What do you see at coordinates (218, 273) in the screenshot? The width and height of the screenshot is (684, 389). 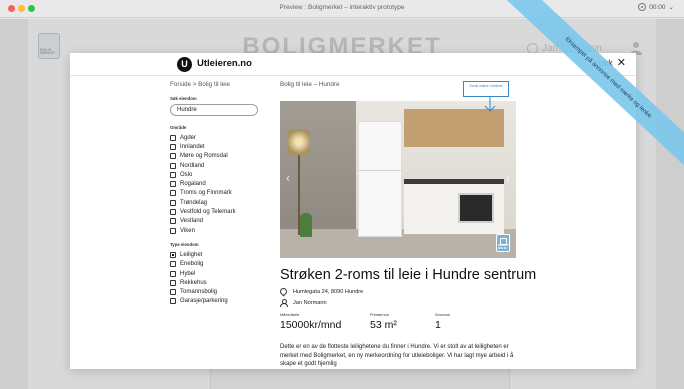 I see `type-filter-item: Hybel` at bounding box center [218, 273].